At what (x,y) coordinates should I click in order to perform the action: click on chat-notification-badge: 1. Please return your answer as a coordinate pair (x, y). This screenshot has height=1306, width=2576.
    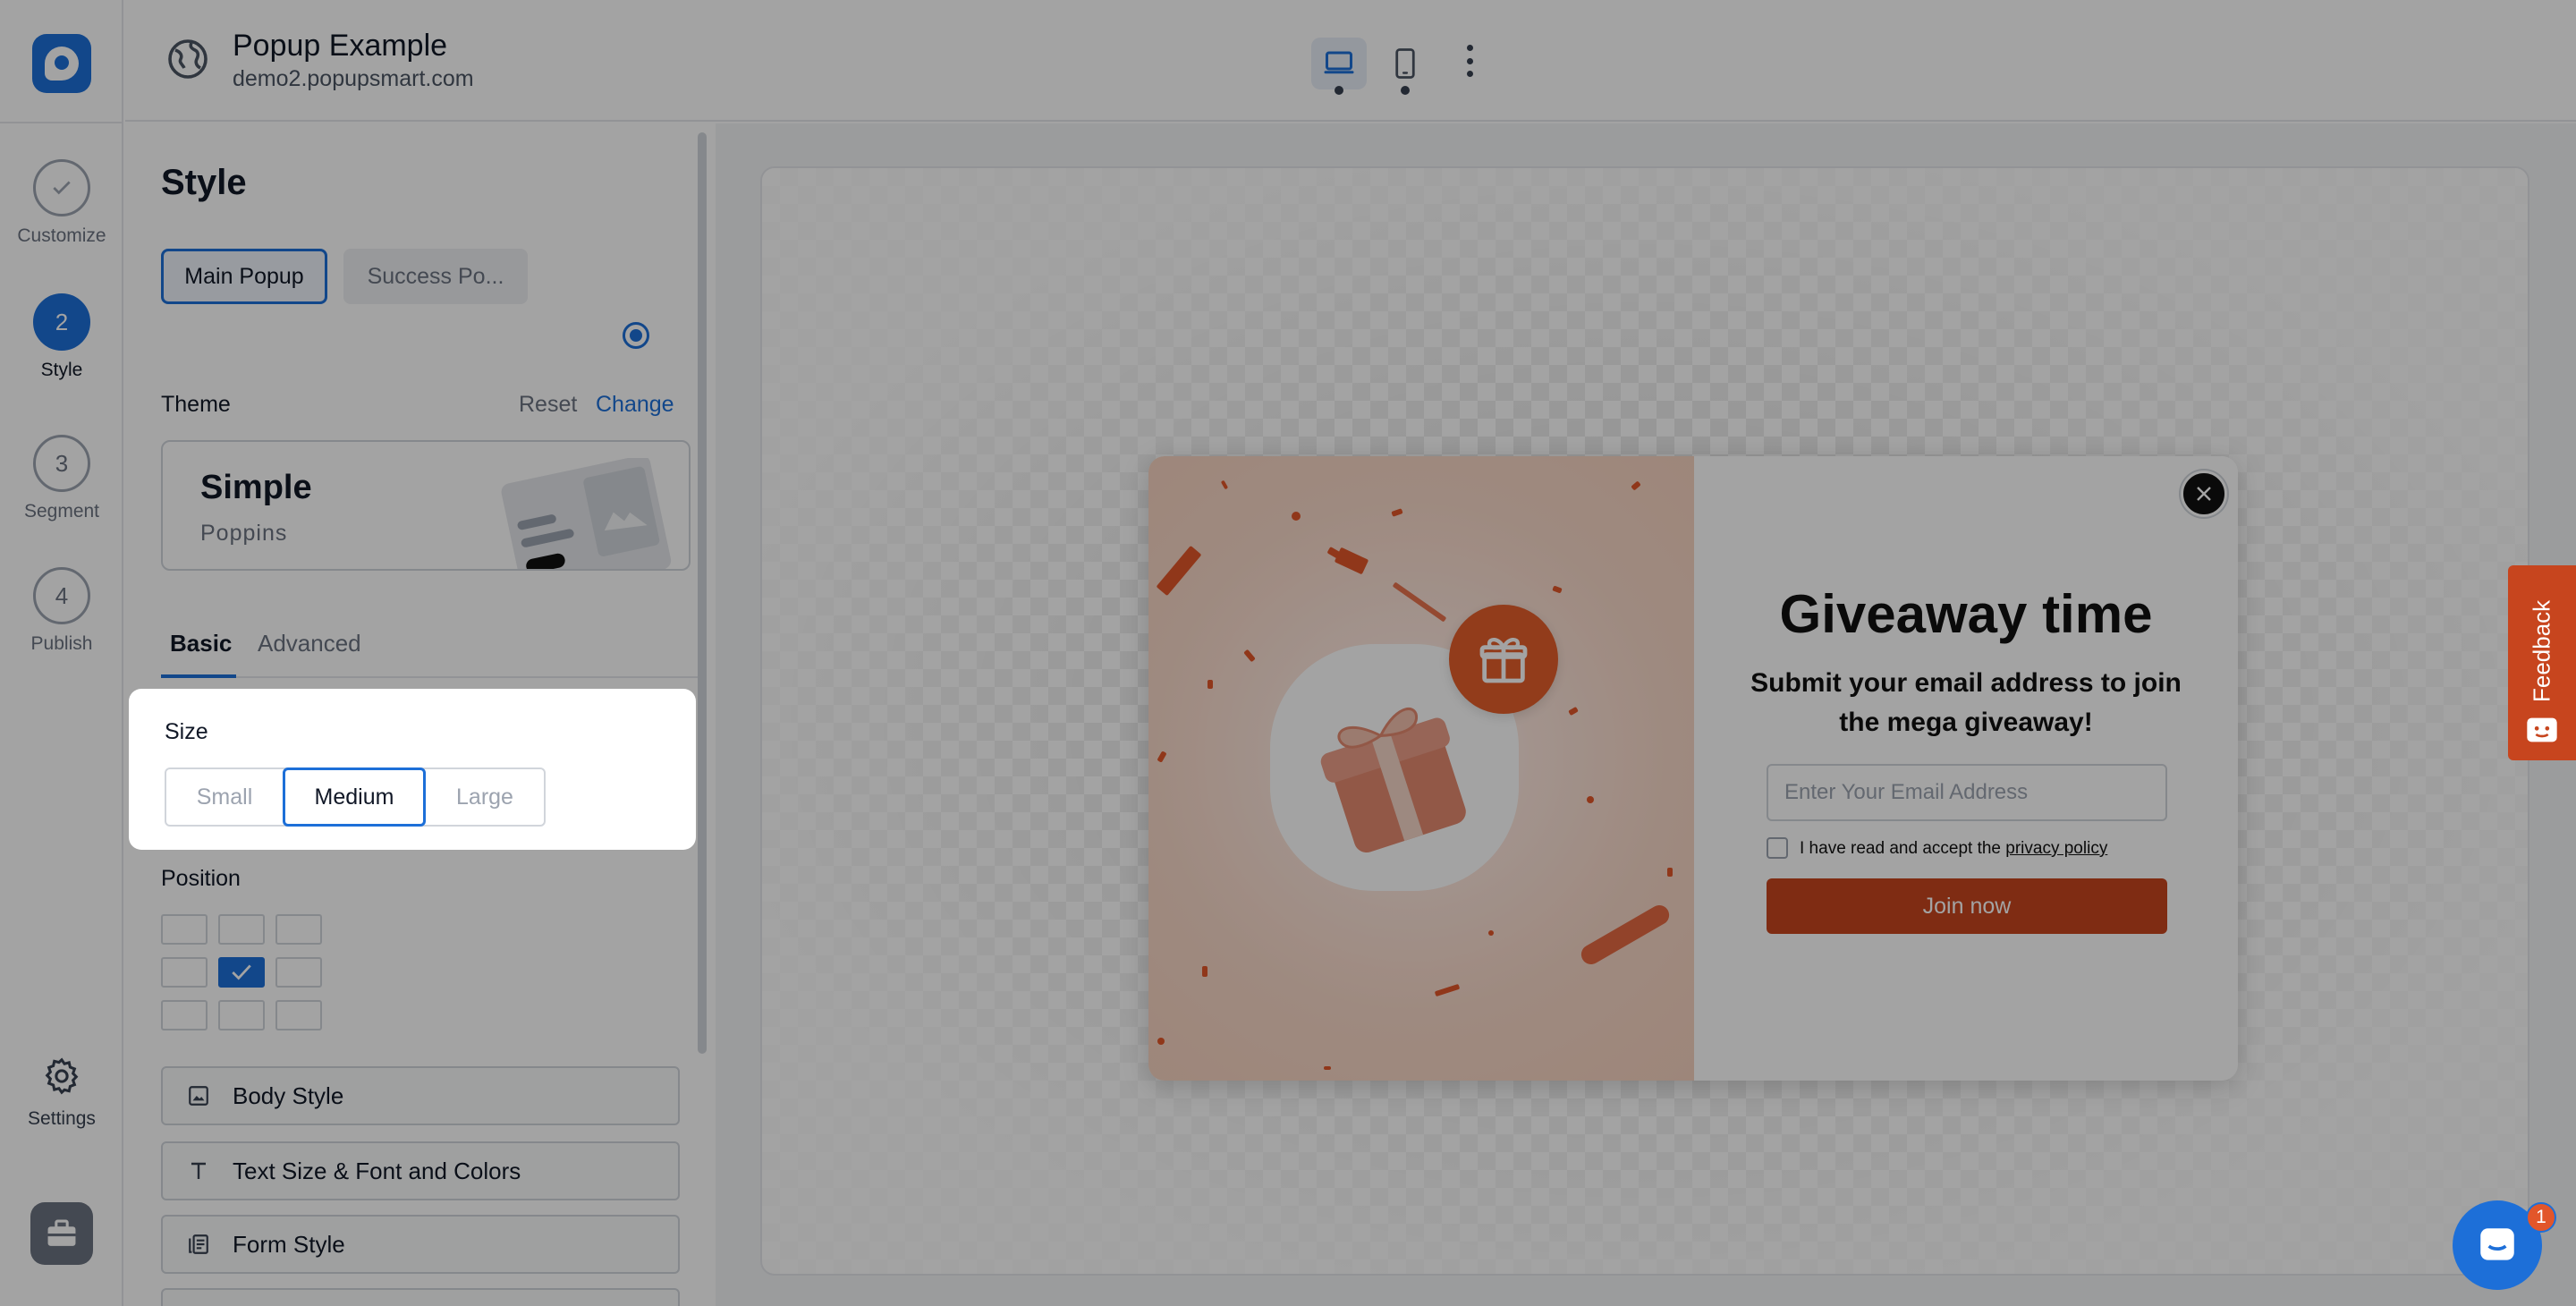
    Looking at the image, I should click on (2541, 1218).